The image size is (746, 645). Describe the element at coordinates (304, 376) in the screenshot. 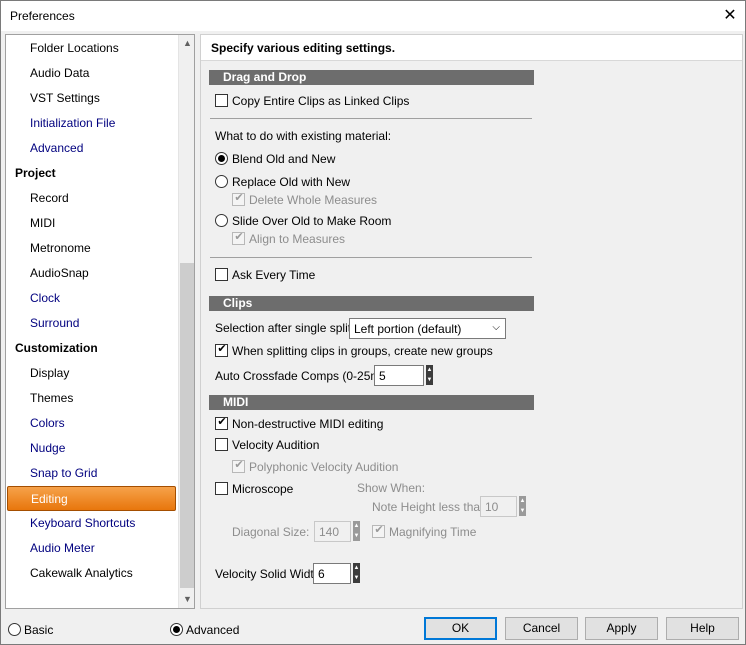

I see `crossfade-label: Auto Crossfade Comps (0-25ms):` at that location.